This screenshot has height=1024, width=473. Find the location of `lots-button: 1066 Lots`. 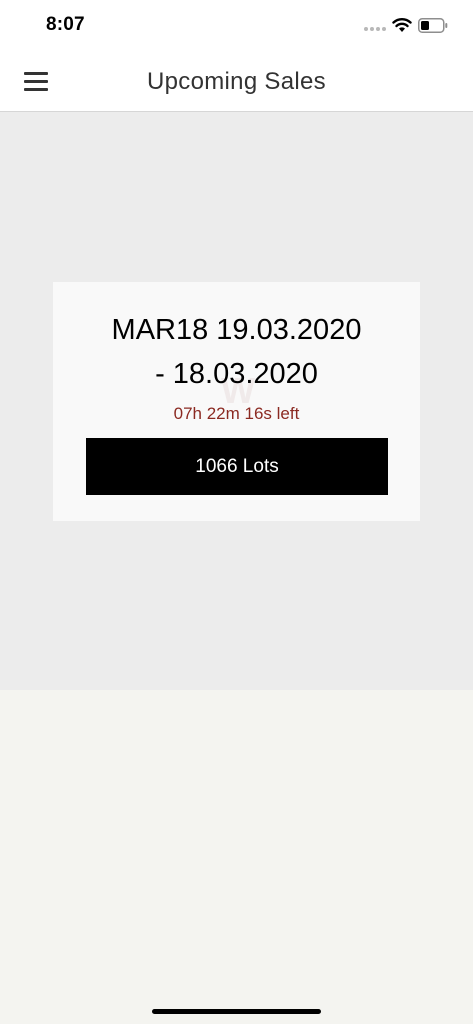

lots-button: 1066 Lots is located at coordinates (237, 466).